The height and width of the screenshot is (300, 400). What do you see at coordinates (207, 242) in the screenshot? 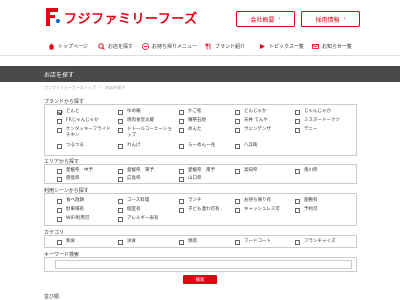
I see `category-checkbox: 焼肉` at bounding box center [207, 242].